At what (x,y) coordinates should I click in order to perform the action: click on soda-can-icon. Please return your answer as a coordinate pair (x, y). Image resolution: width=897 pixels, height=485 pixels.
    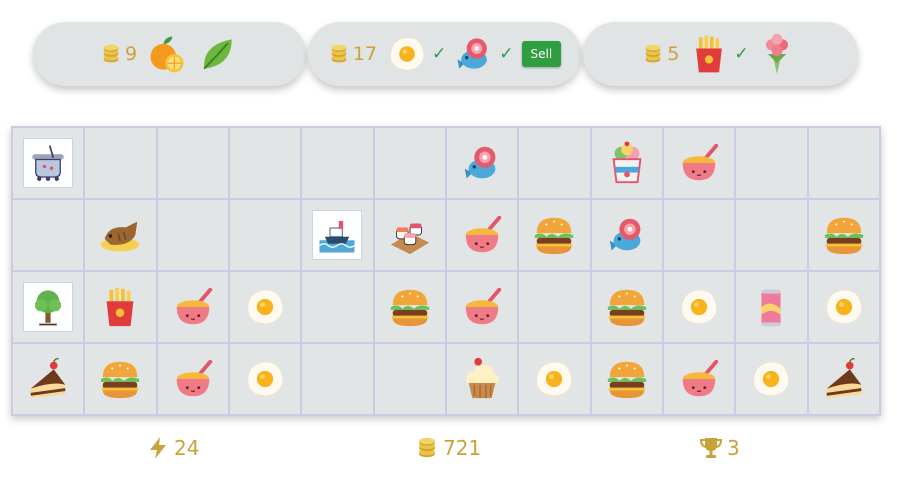
    Looking at the image, I should click on (771, 307).